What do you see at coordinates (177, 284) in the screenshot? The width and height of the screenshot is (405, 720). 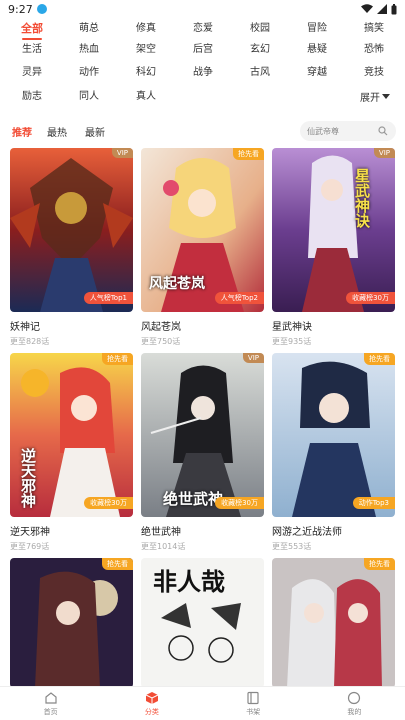 I see `cover-title-art: 风起苍岚` at bounding box center [177, 284].